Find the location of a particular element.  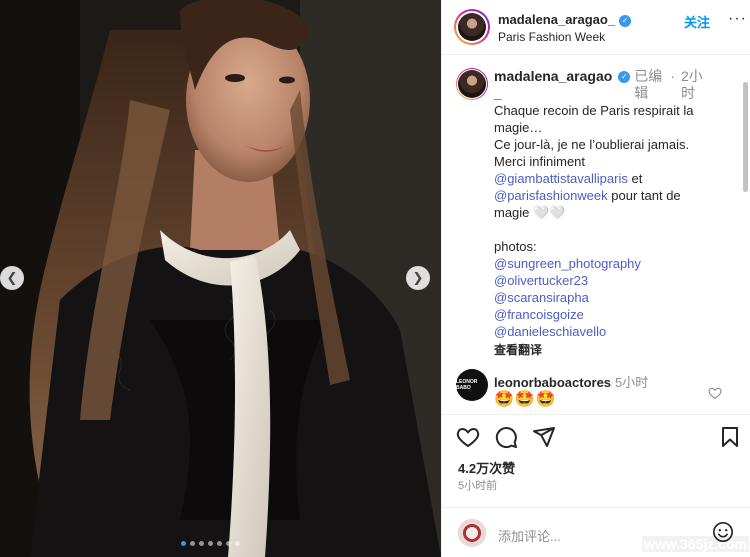

scrollbar-thumb is located at coordinates (745, 137).